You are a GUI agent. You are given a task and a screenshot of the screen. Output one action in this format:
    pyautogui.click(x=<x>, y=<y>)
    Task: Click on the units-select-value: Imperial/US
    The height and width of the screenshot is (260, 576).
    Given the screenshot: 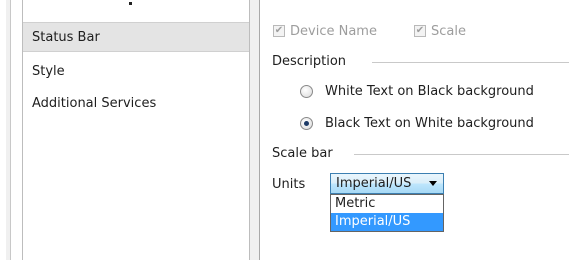 What is the action you would take?
    pyautogui.click(x=374, y=183)
    